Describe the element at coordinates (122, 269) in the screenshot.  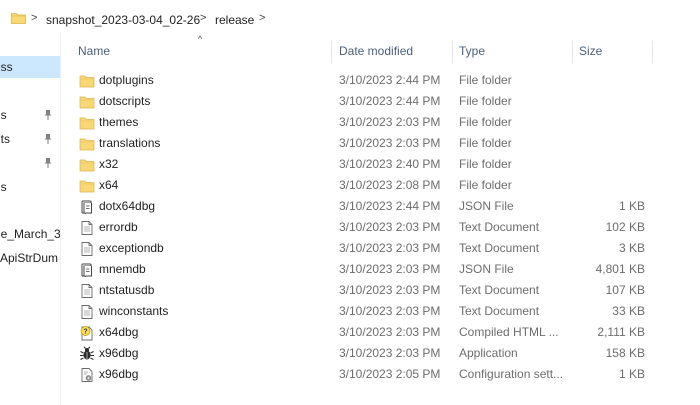
I see `file-name: mnemdb` at that location.